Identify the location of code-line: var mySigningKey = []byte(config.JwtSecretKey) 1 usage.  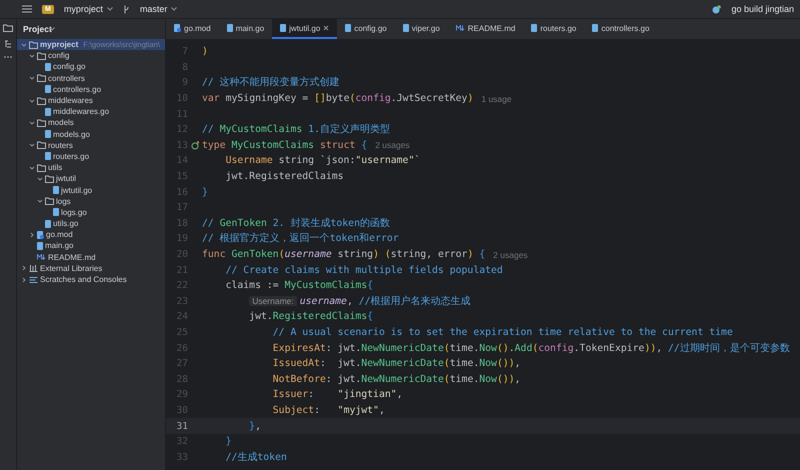
(357, 98).